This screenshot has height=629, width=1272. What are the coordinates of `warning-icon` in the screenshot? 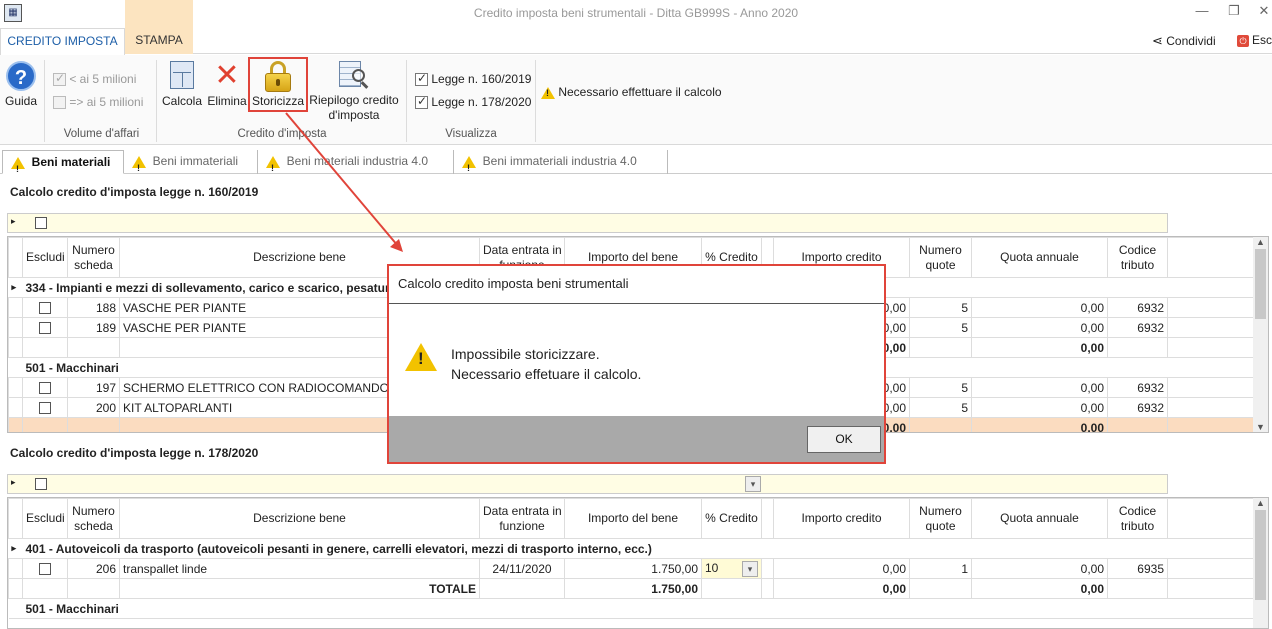 It's located at (421, 357).